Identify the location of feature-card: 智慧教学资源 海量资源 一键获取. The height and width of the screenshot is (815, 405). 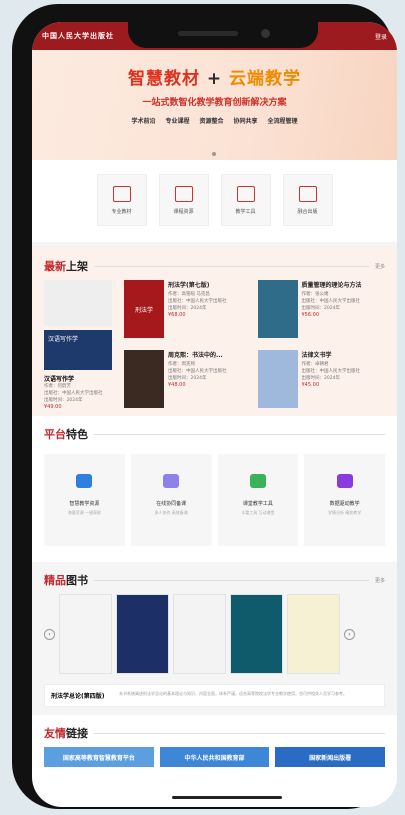
(84, 500).